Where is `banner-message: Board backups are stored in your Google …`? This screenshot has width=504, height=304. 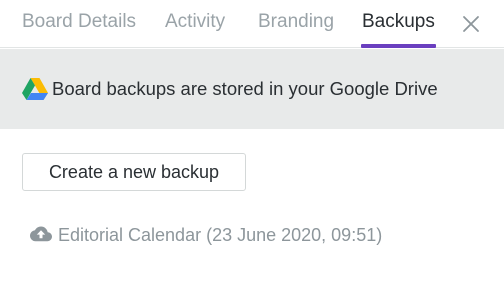
banner-message: Board backups are stored in your Google … is located at coordinates (245, 88).